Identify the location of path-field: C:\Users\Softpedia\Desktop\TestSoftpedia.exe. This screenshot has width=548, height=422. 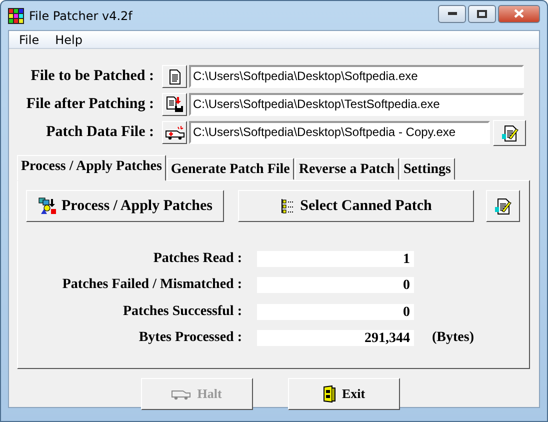
(356, 104).